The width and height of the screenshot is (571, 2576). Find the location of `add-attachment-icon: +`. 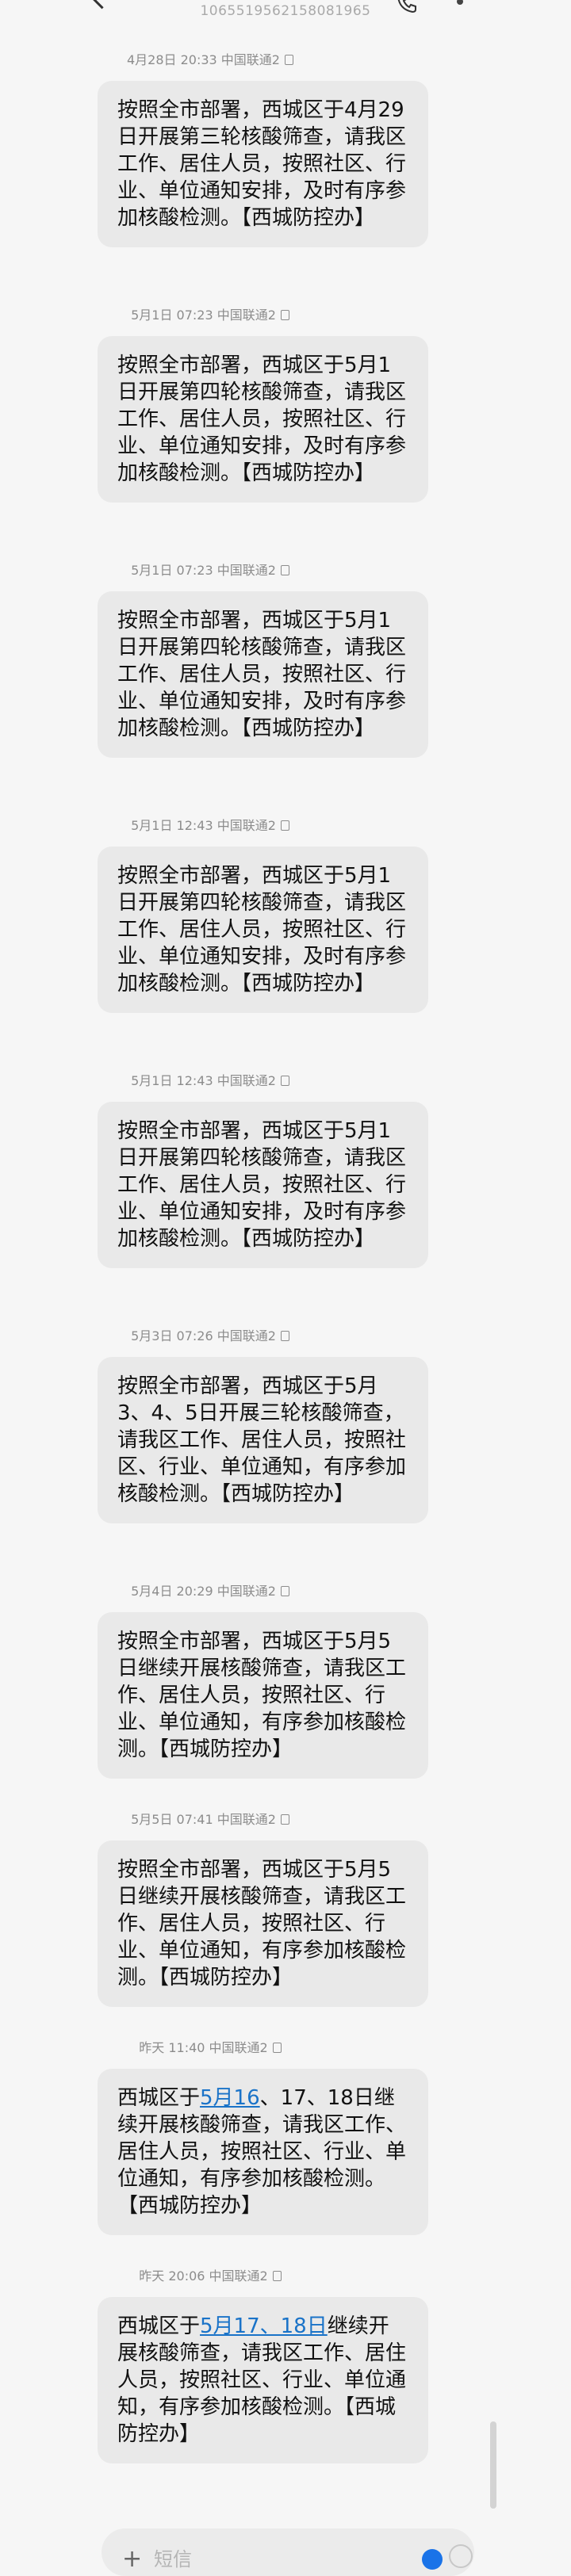

add-attachment-icon: + is located at coordinates (132, 2559).